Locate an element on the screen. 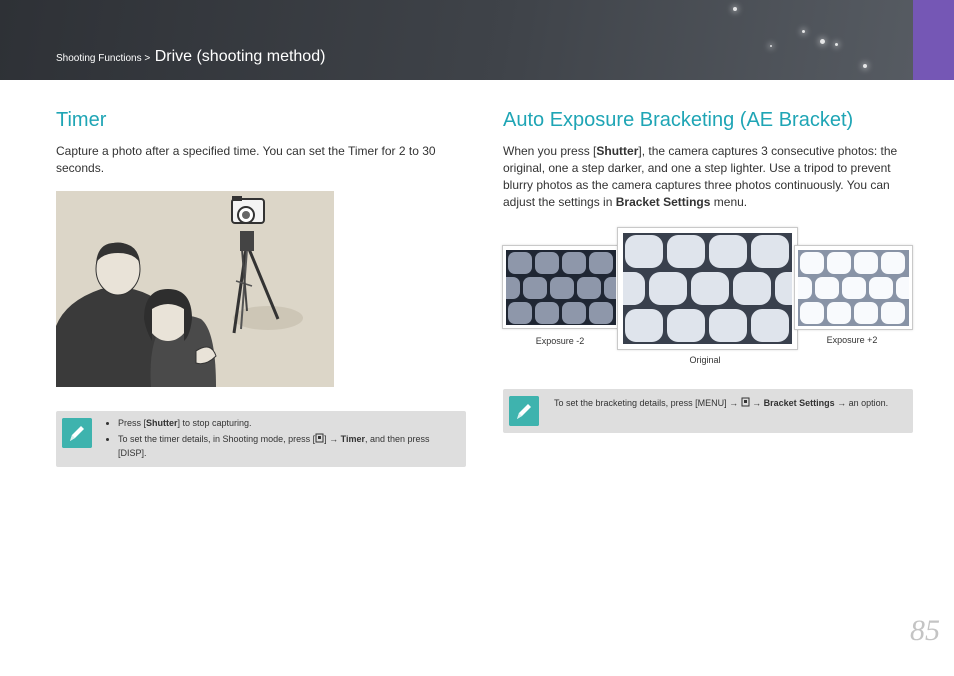 The image size is (954, 676). note-text: → is located at coordinates (756, 403).